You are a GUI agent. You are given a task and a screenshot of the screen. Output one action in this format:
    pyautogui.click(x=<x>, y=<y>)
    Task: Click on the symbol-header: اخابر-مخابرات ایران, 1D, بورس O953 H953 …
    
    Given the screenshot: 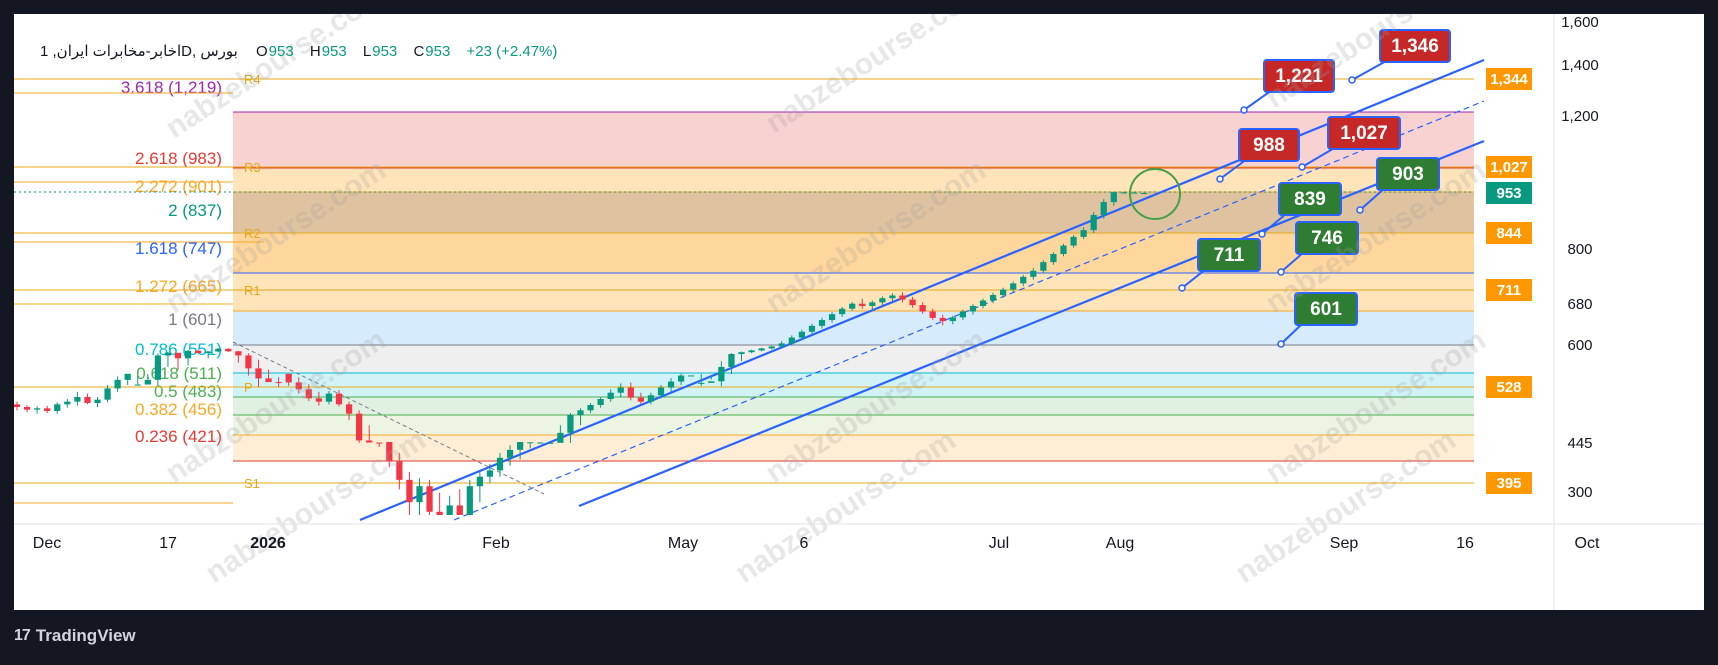 What is the action you would take?
    pyautogui.click(x=298, y=51)
    